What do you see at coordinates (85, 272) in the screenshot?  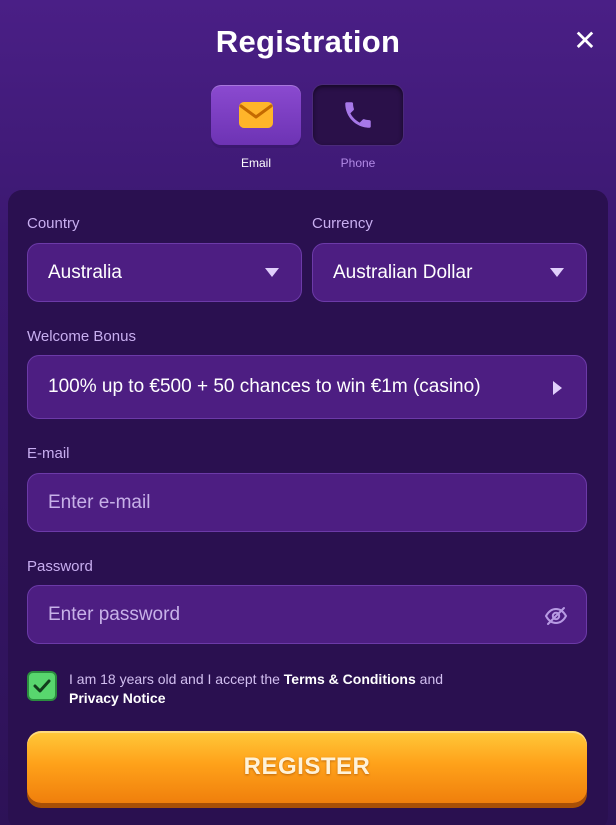 I see `country-value: Australia` at bounding box center [85, 272].